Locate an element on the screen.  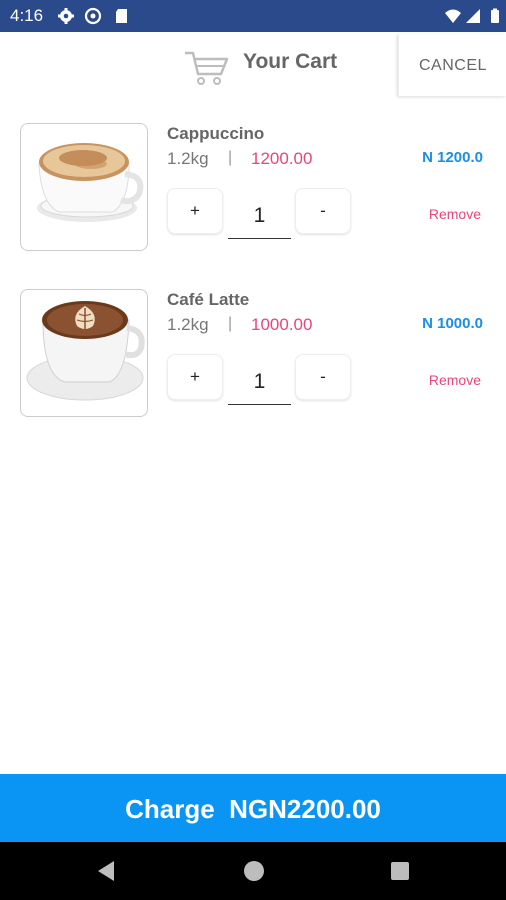
item-name: Cappuccino is located at coordinates (216, 133).